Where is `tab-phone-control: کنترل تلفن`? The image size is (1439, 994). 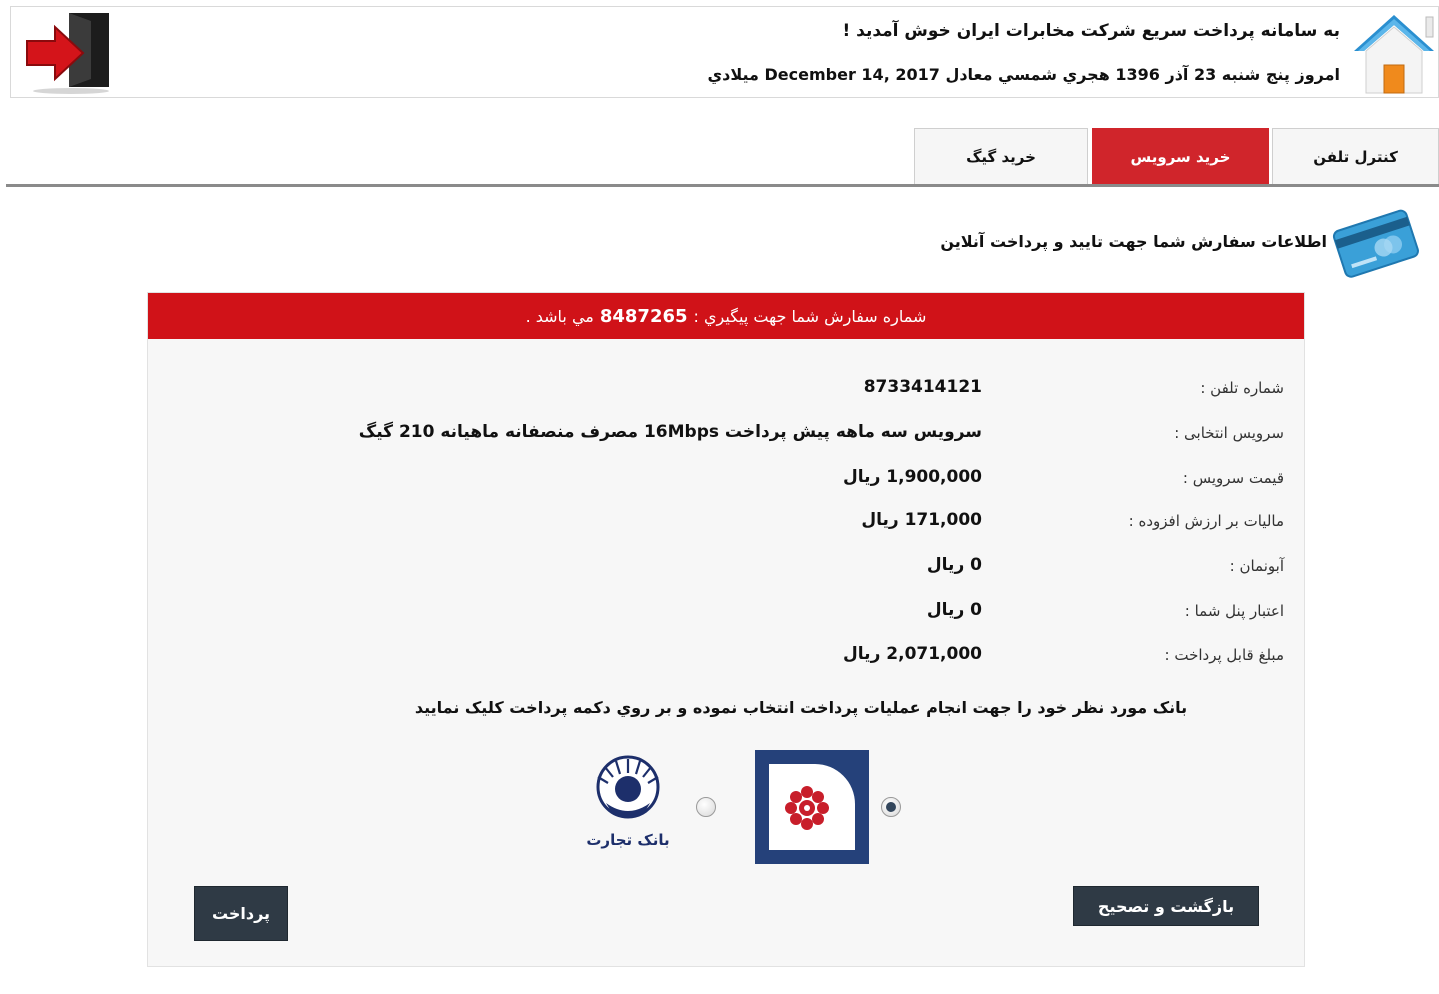 tab-phone-control: کنترل تلفن is located at coordinates (1355, 156).